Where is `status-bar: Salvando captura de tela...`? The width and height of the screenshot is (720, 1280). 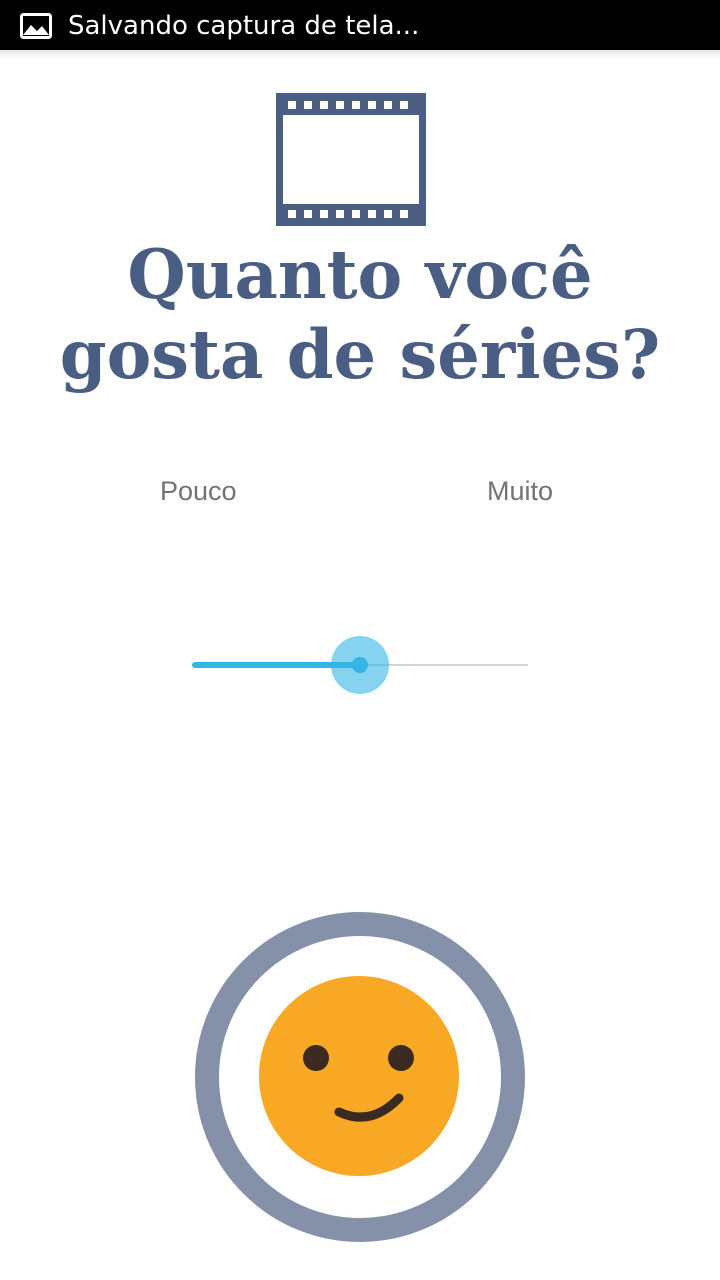 status-bar: Salvando captura de tela... is located at coordinates (360, 25).